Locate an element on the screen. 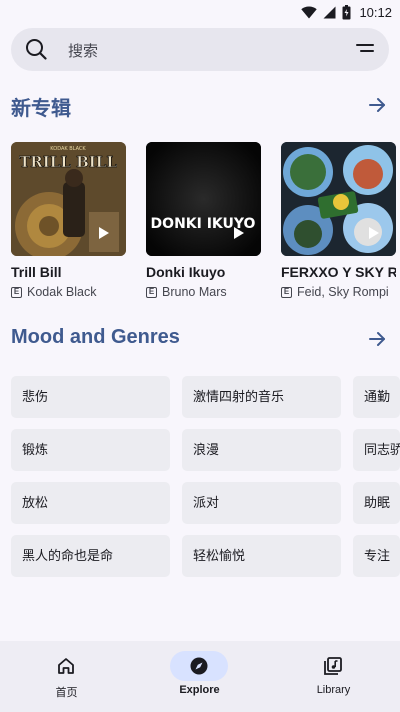  album-artist-row: E Kodak Black is located at coordinates (68, 292).